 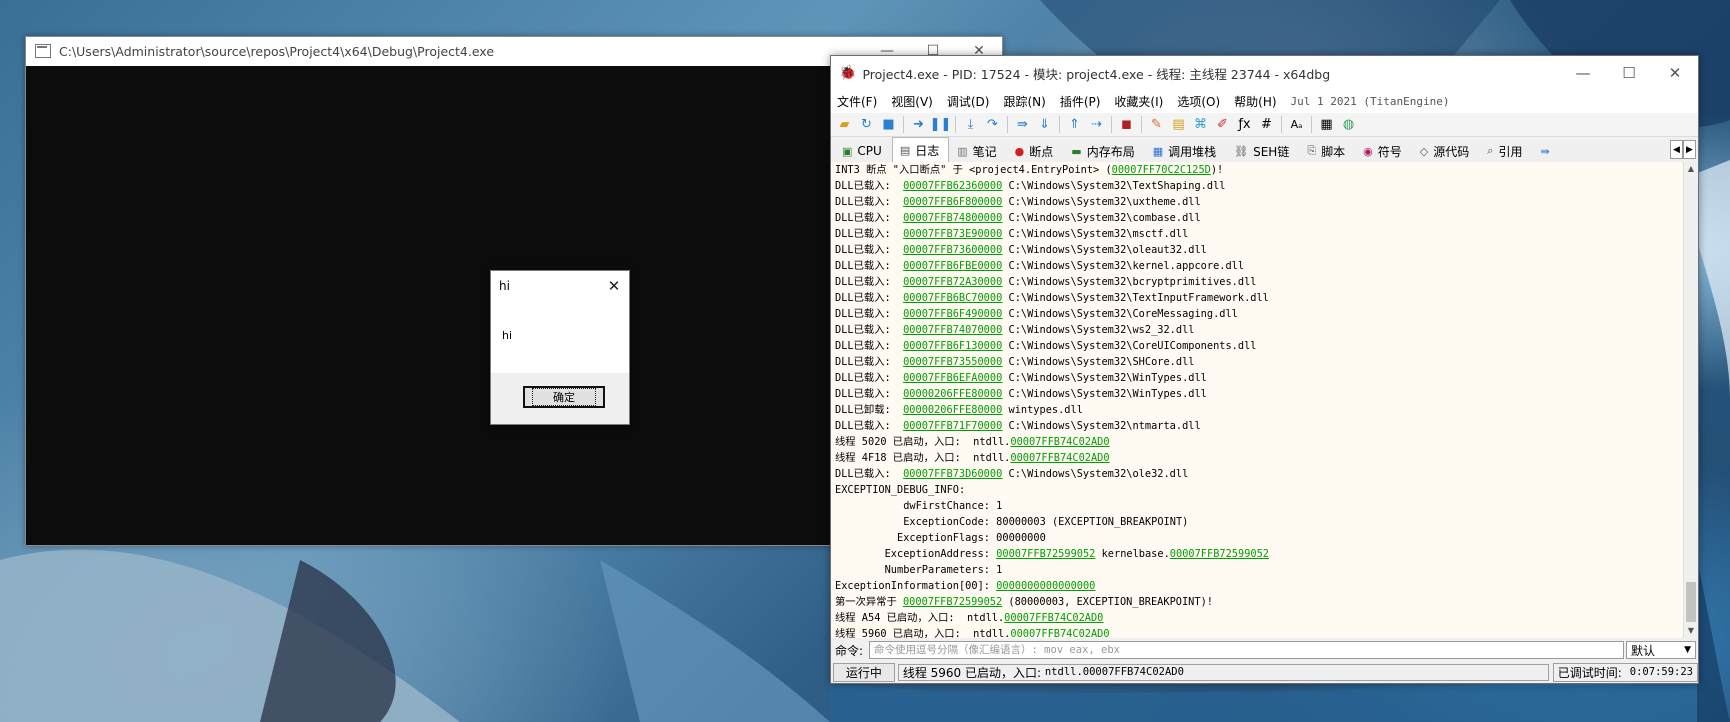 What do you see at coordinates (1257, 538) in the screenshot?
I see `log-line: ExceptionFlags: 00000000` at bounding box center [1257, 538].